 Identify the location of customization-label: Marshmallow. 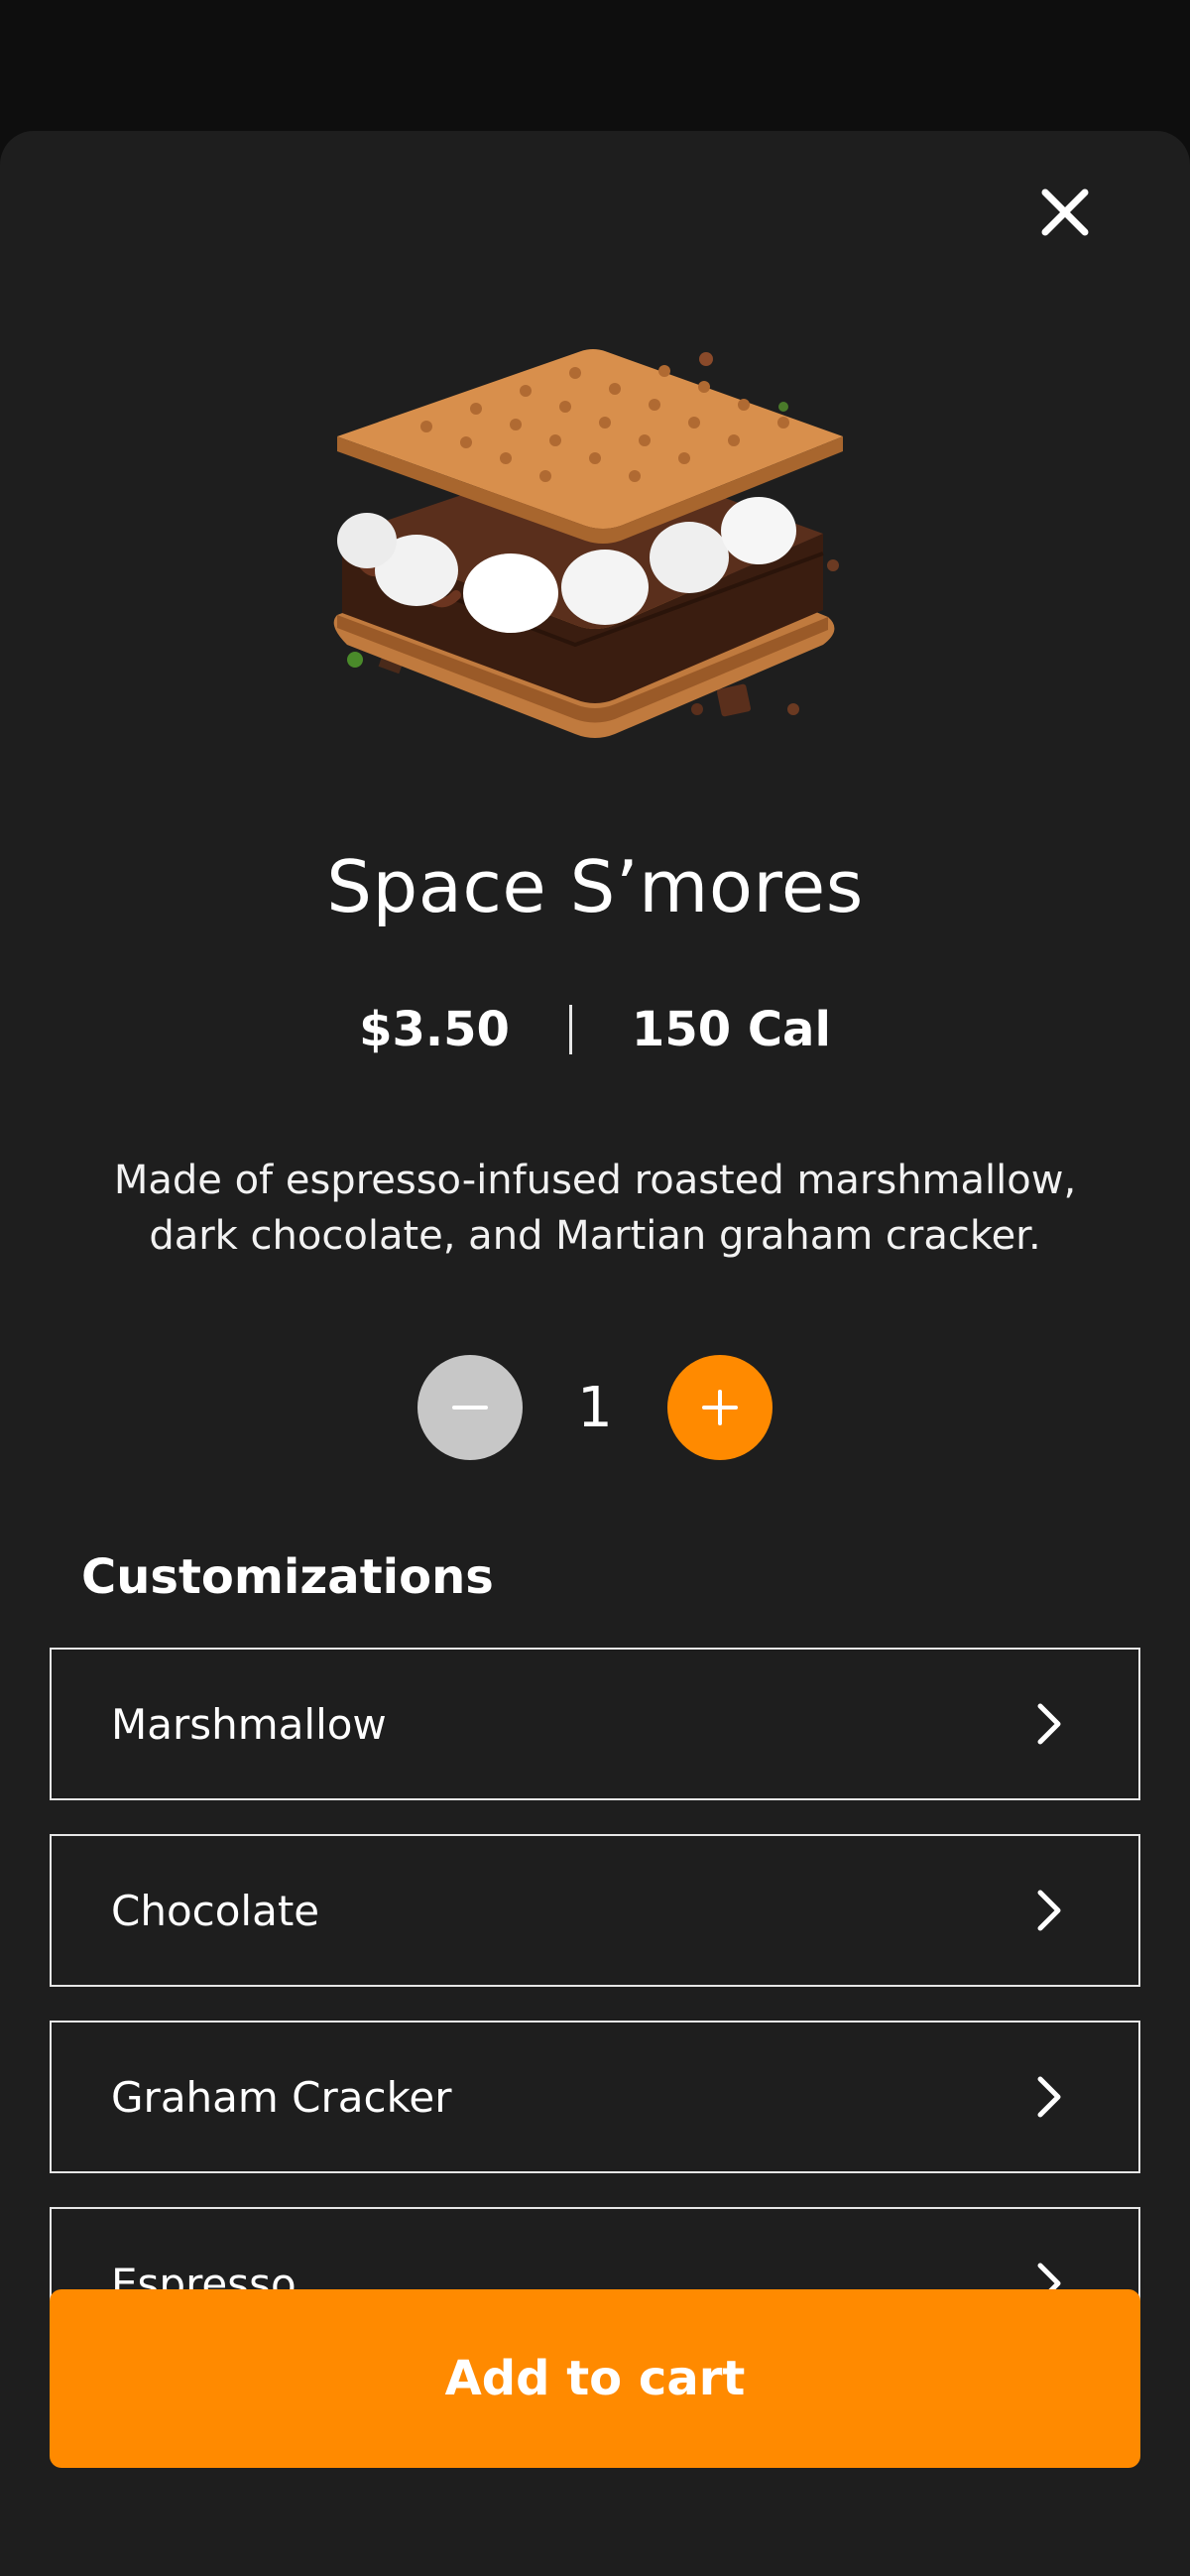
(249, 1724).